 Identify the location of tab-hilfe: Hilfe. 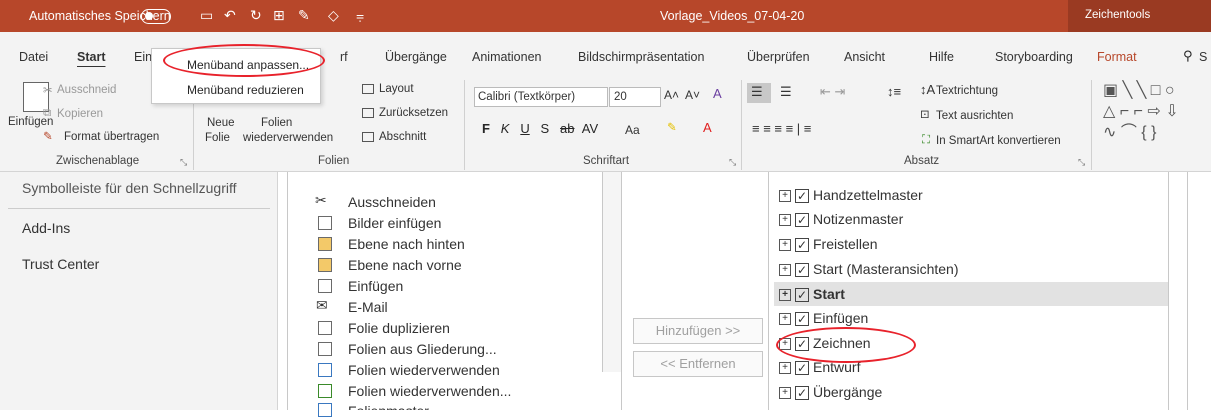
(941, 57).